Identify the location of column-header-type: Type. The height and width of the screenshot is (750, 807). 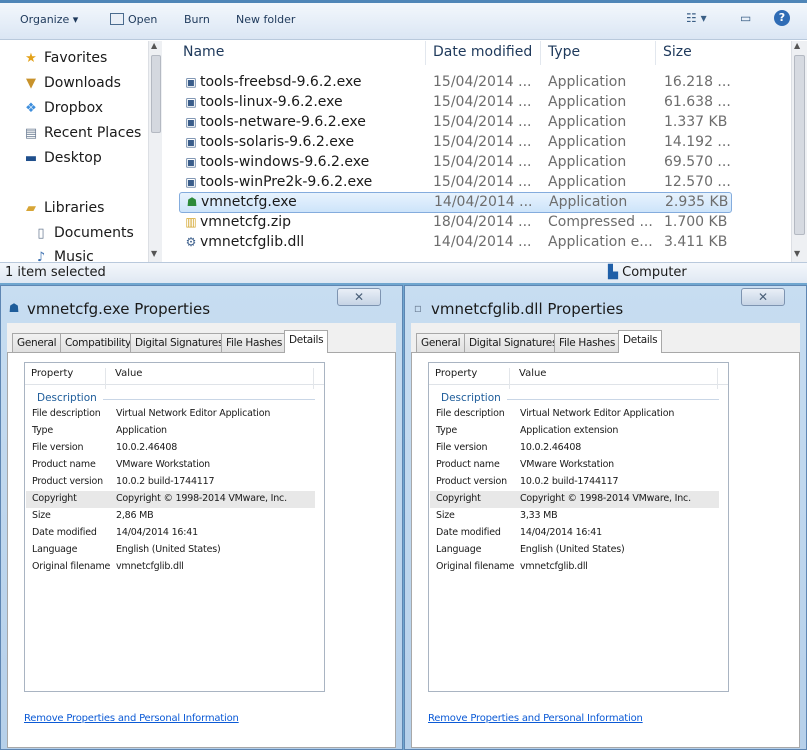
(564, 52).